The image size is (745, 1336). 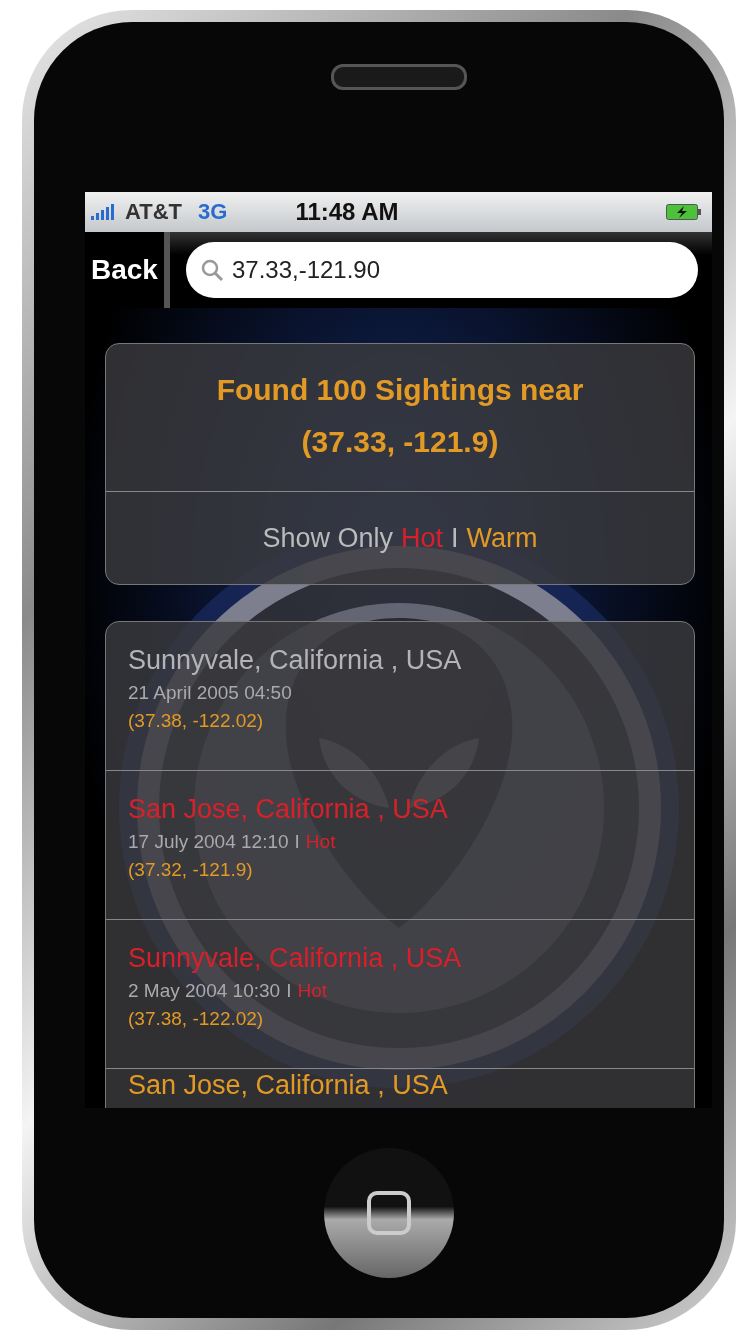 I want to click on sighting-coordinates: (37.32, -121.9), so click(x=191, y=869).